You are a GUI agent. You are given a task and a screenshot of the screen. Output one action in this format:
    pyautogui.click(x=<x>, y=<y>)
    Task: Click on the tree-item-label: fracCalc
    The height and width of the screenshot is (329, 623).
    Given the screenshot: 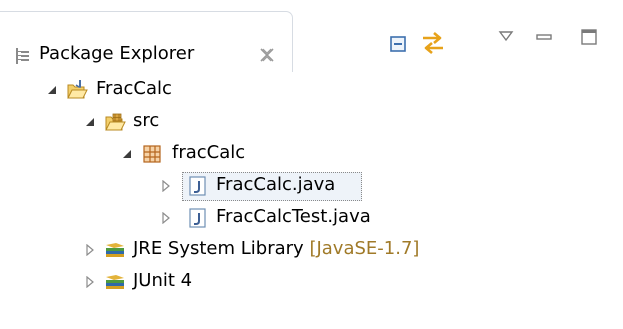 What is the action you would take?
    pyautogui.click(x=209, y=152)
    